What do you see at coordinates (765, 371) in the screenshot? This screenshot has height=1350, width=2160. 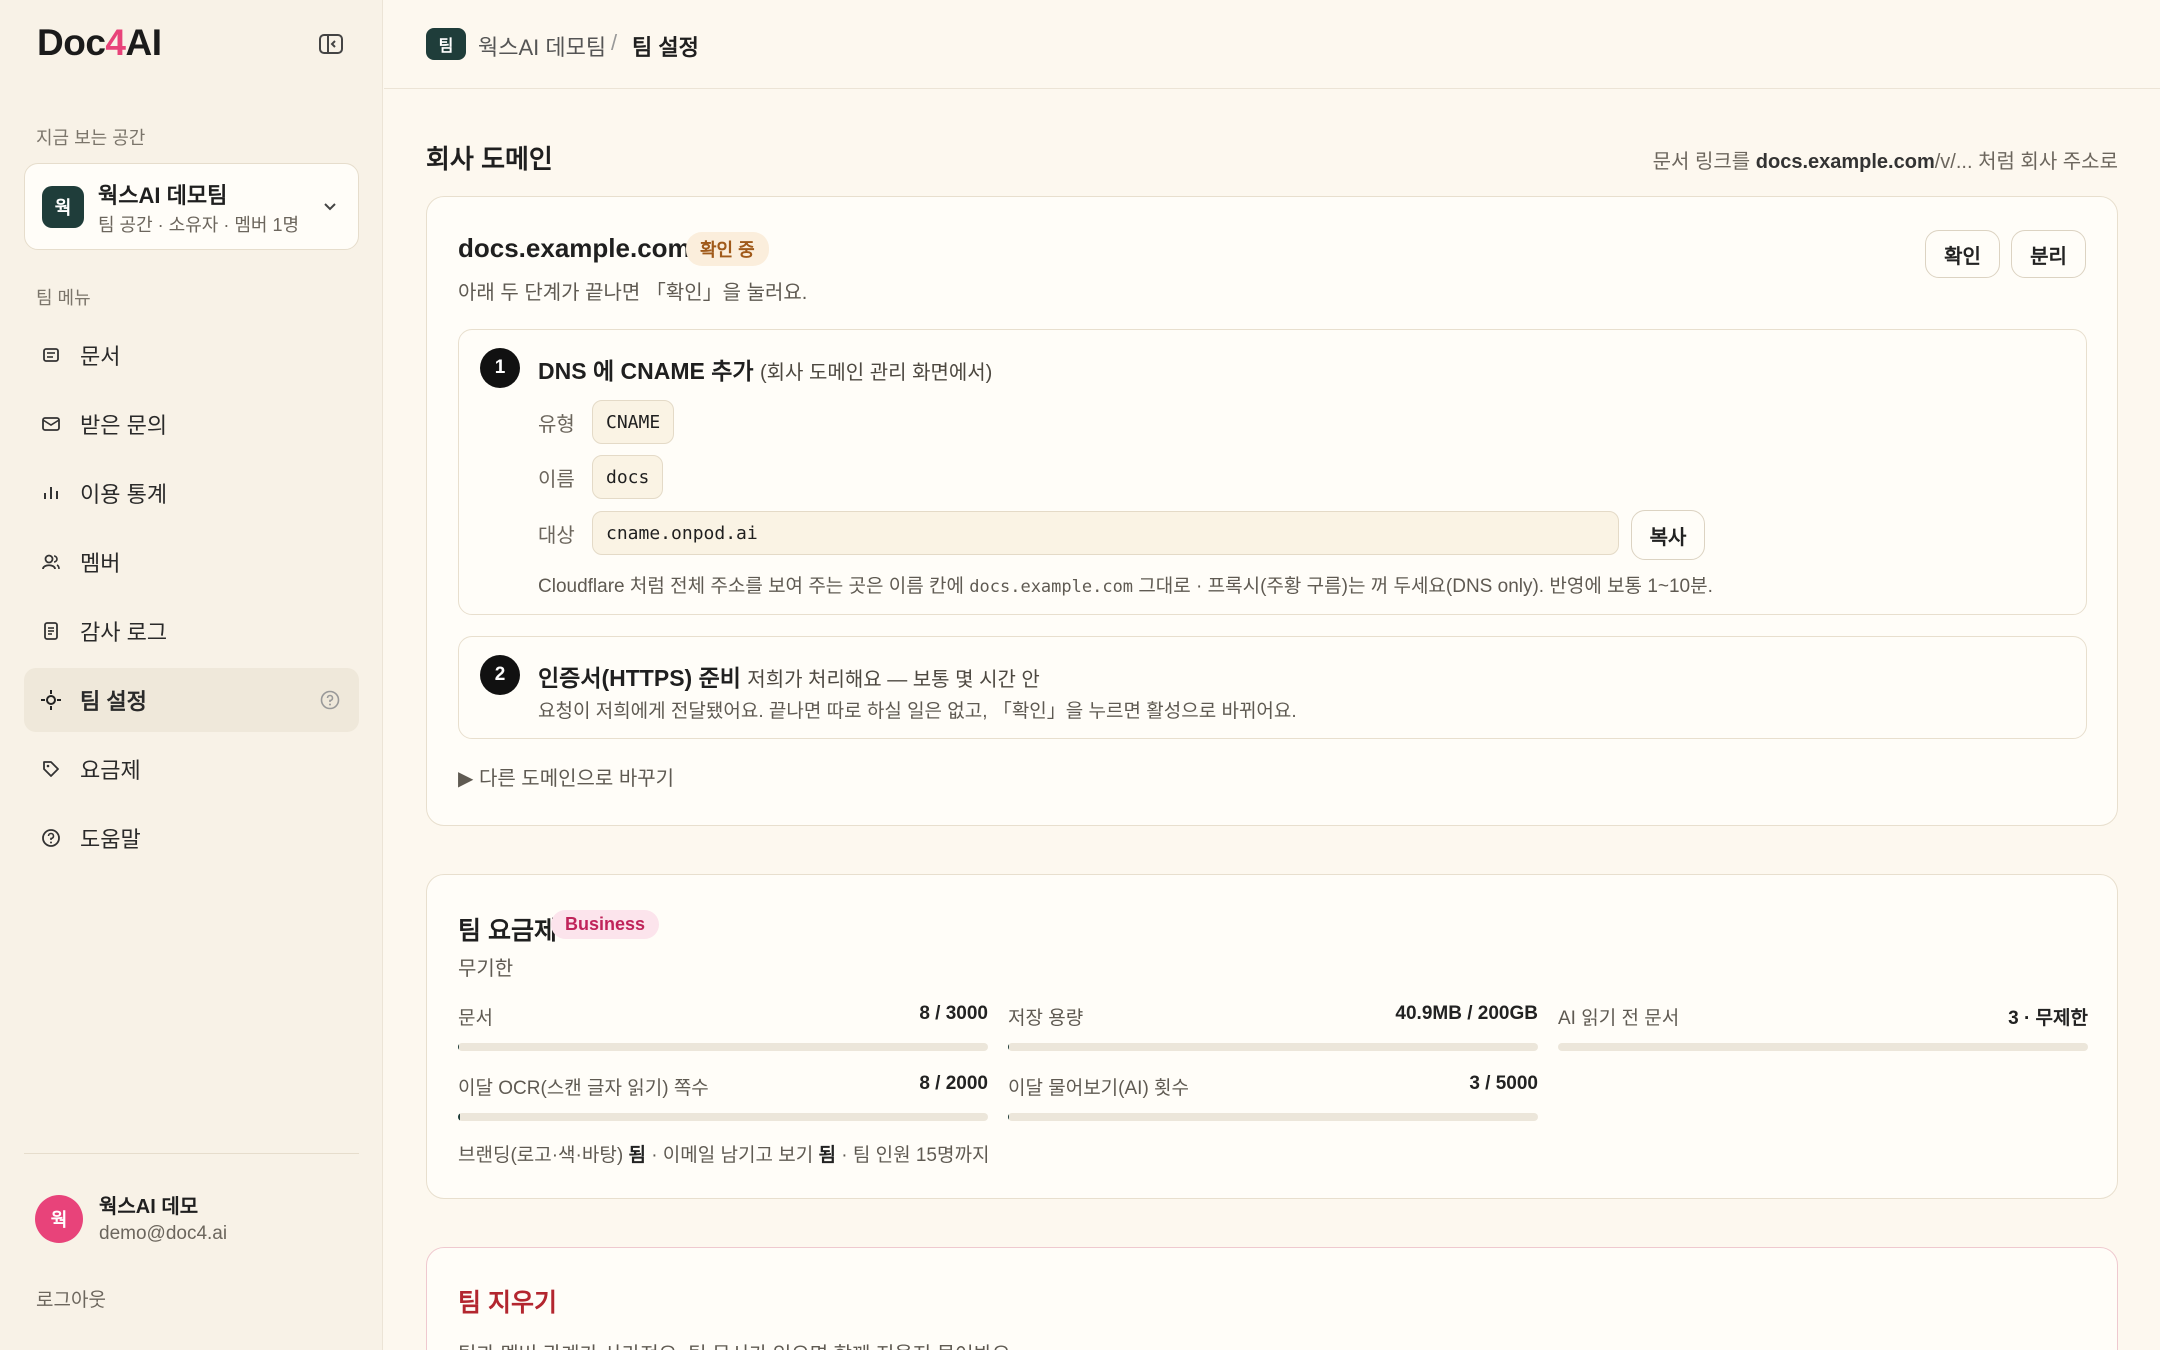 I see `step-title: DNS 에 CNAME 추가 (회사 도메인 관리 화면에서)` at bounding box center [765, 371].